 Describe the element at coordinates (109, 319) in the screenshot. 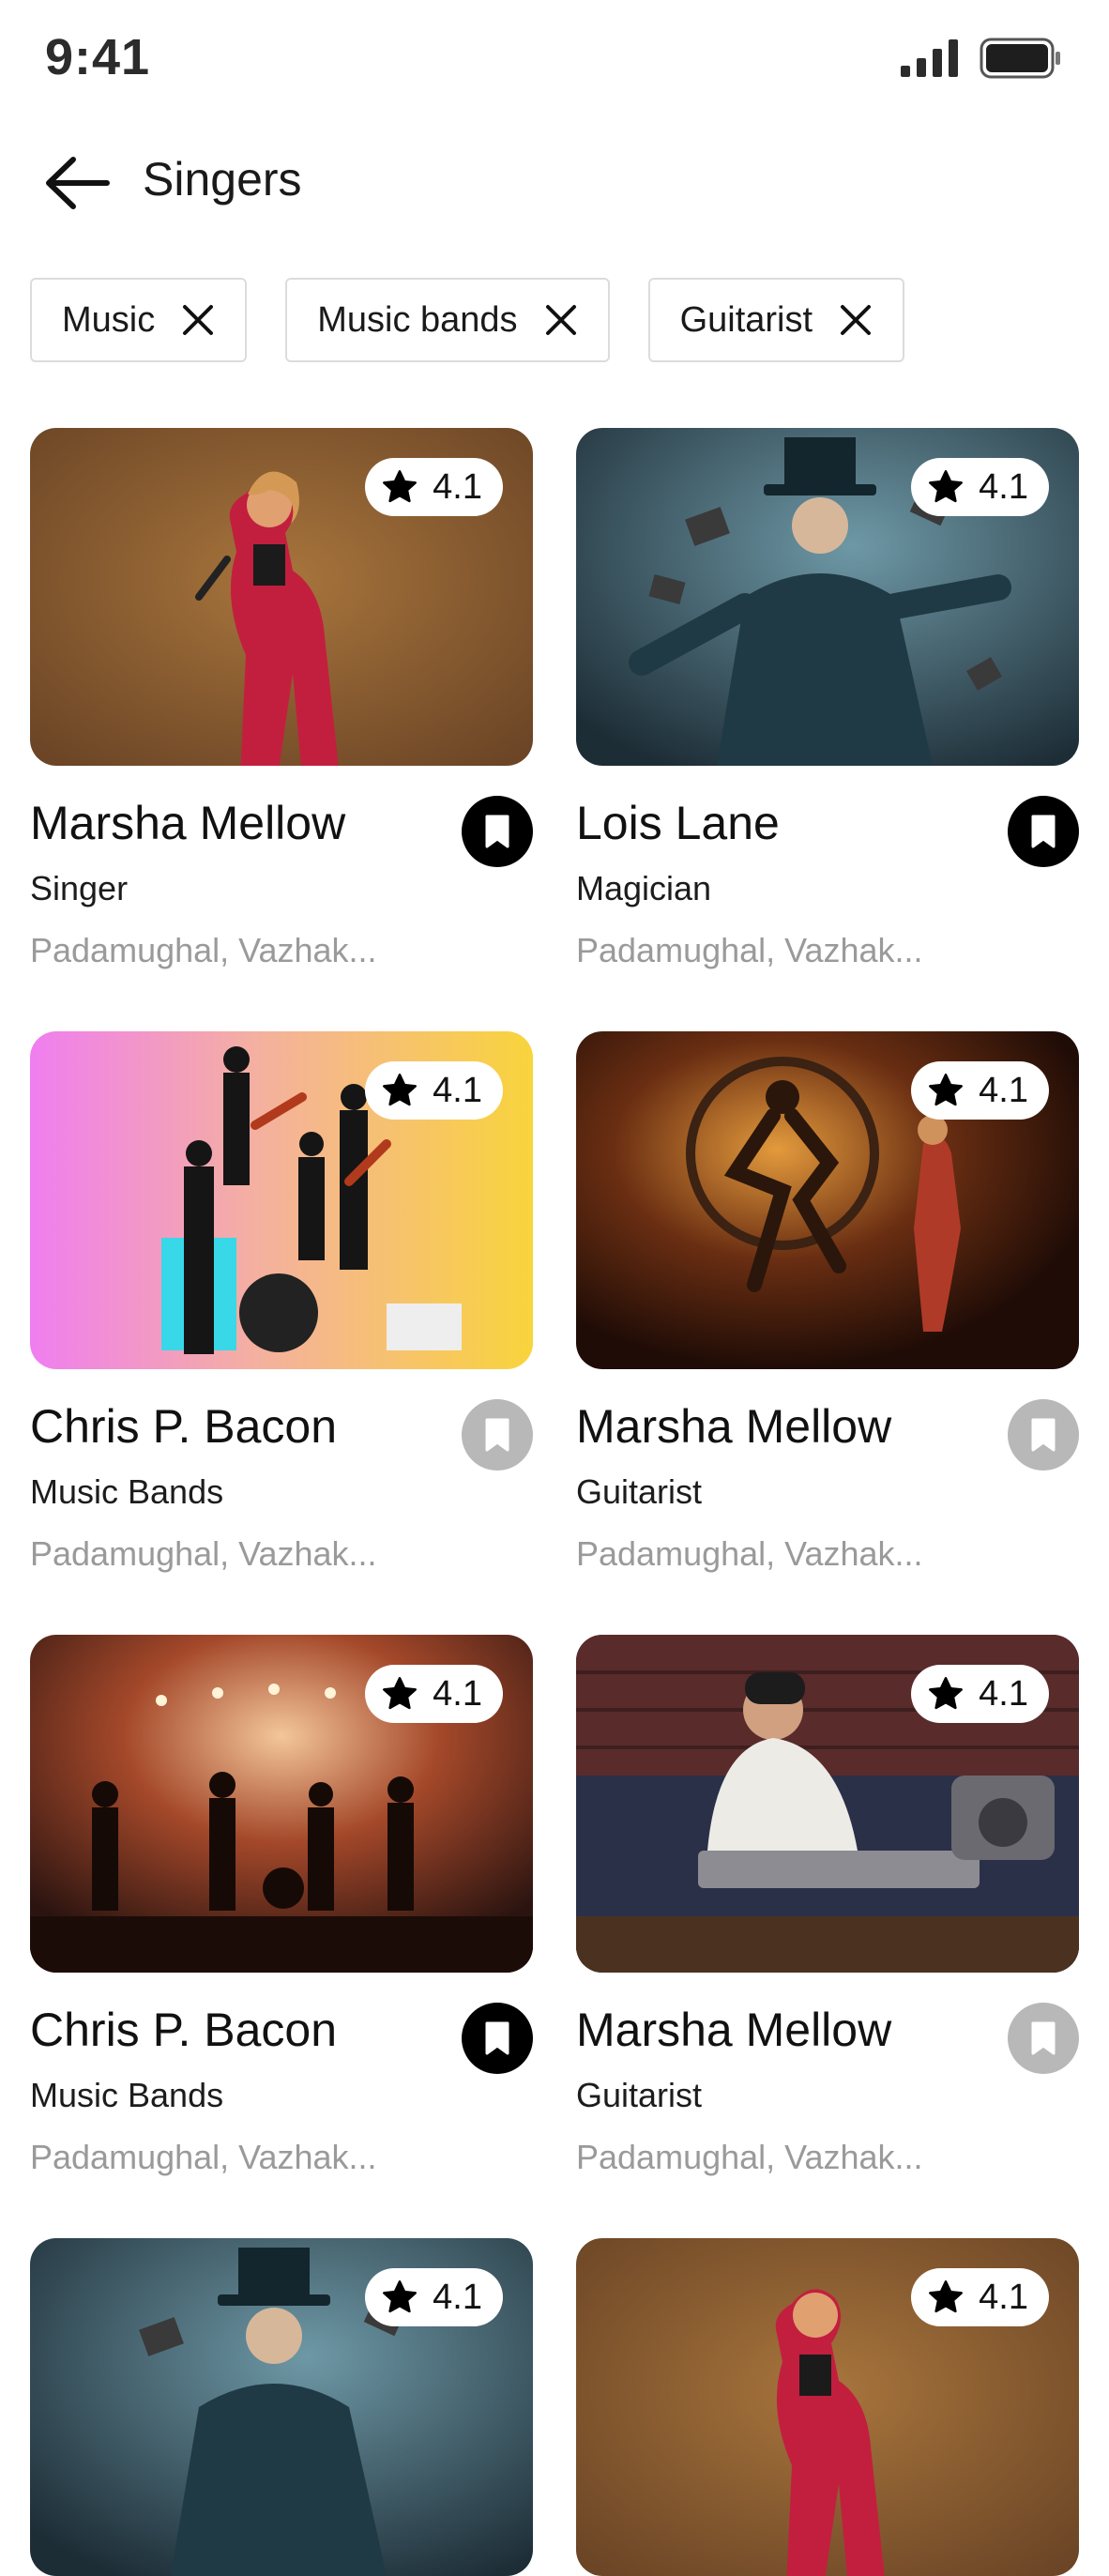

I see `chip-label: Music` at that location.